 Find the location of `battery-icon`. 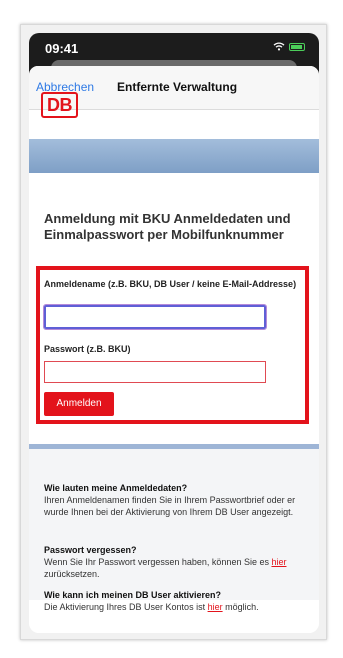

battery-icon is located at coordinates (297, 46).